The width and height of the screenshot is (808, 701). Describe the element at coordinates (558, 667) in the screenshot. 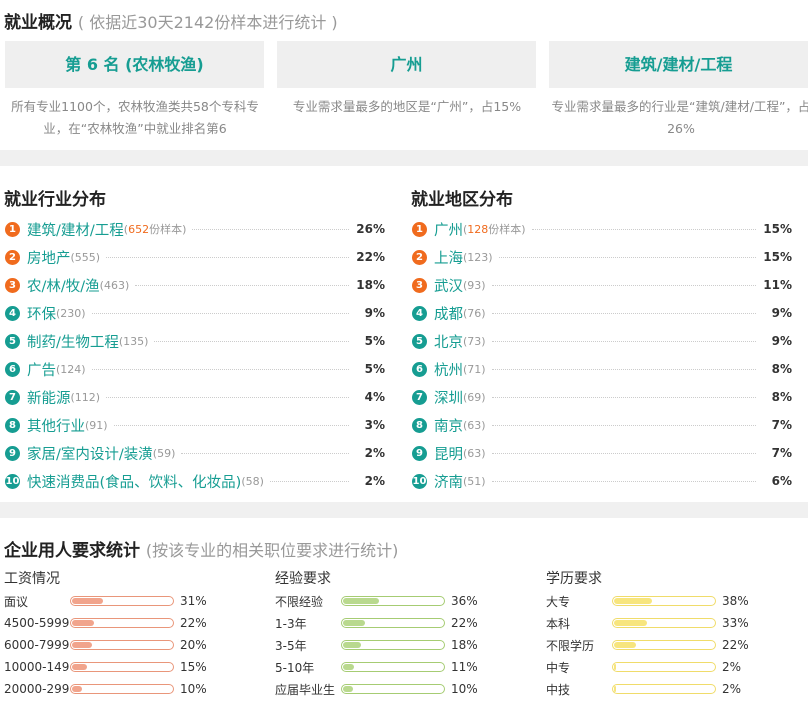

I see `requirement-label: 中专` at that location.